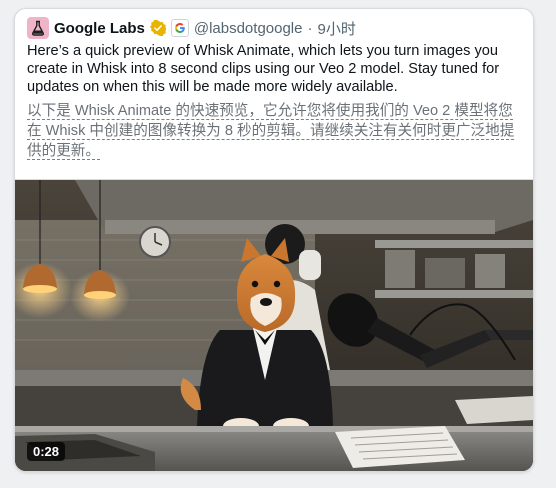 The width and height of the screenshot is (556, 488). Describe the element at coordinates (99, 28) in the screenshot. I see `author-name: Google Labs` at that location.